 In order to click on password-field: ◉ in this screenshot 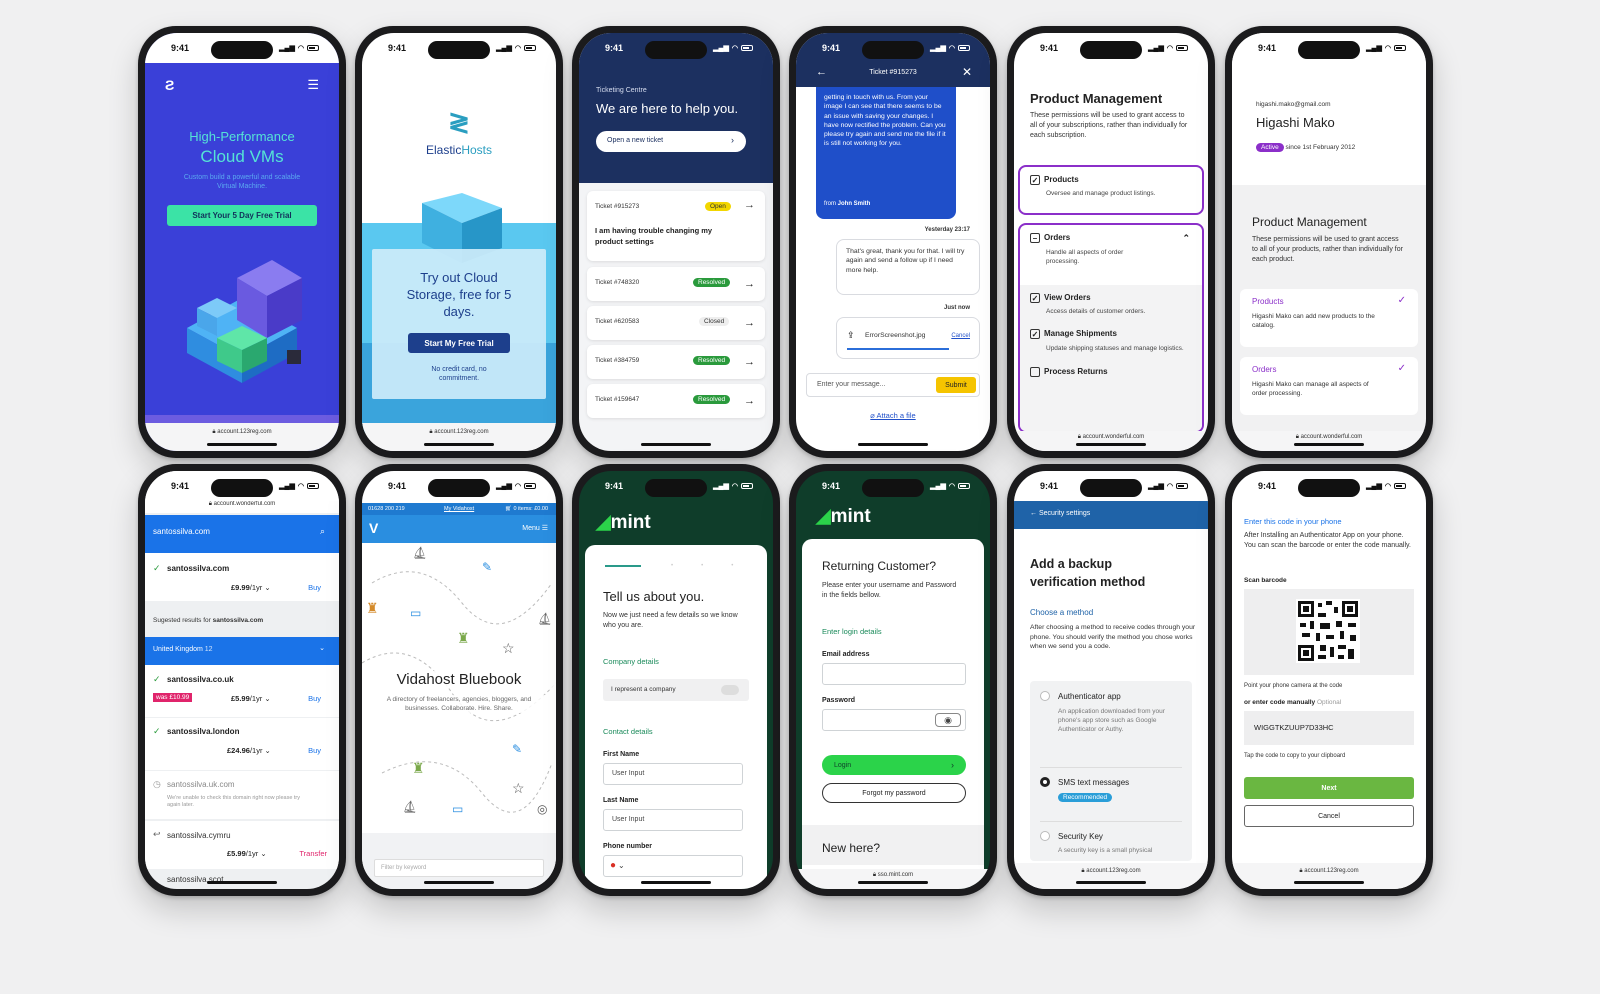, I will do `click(894, 720)`.